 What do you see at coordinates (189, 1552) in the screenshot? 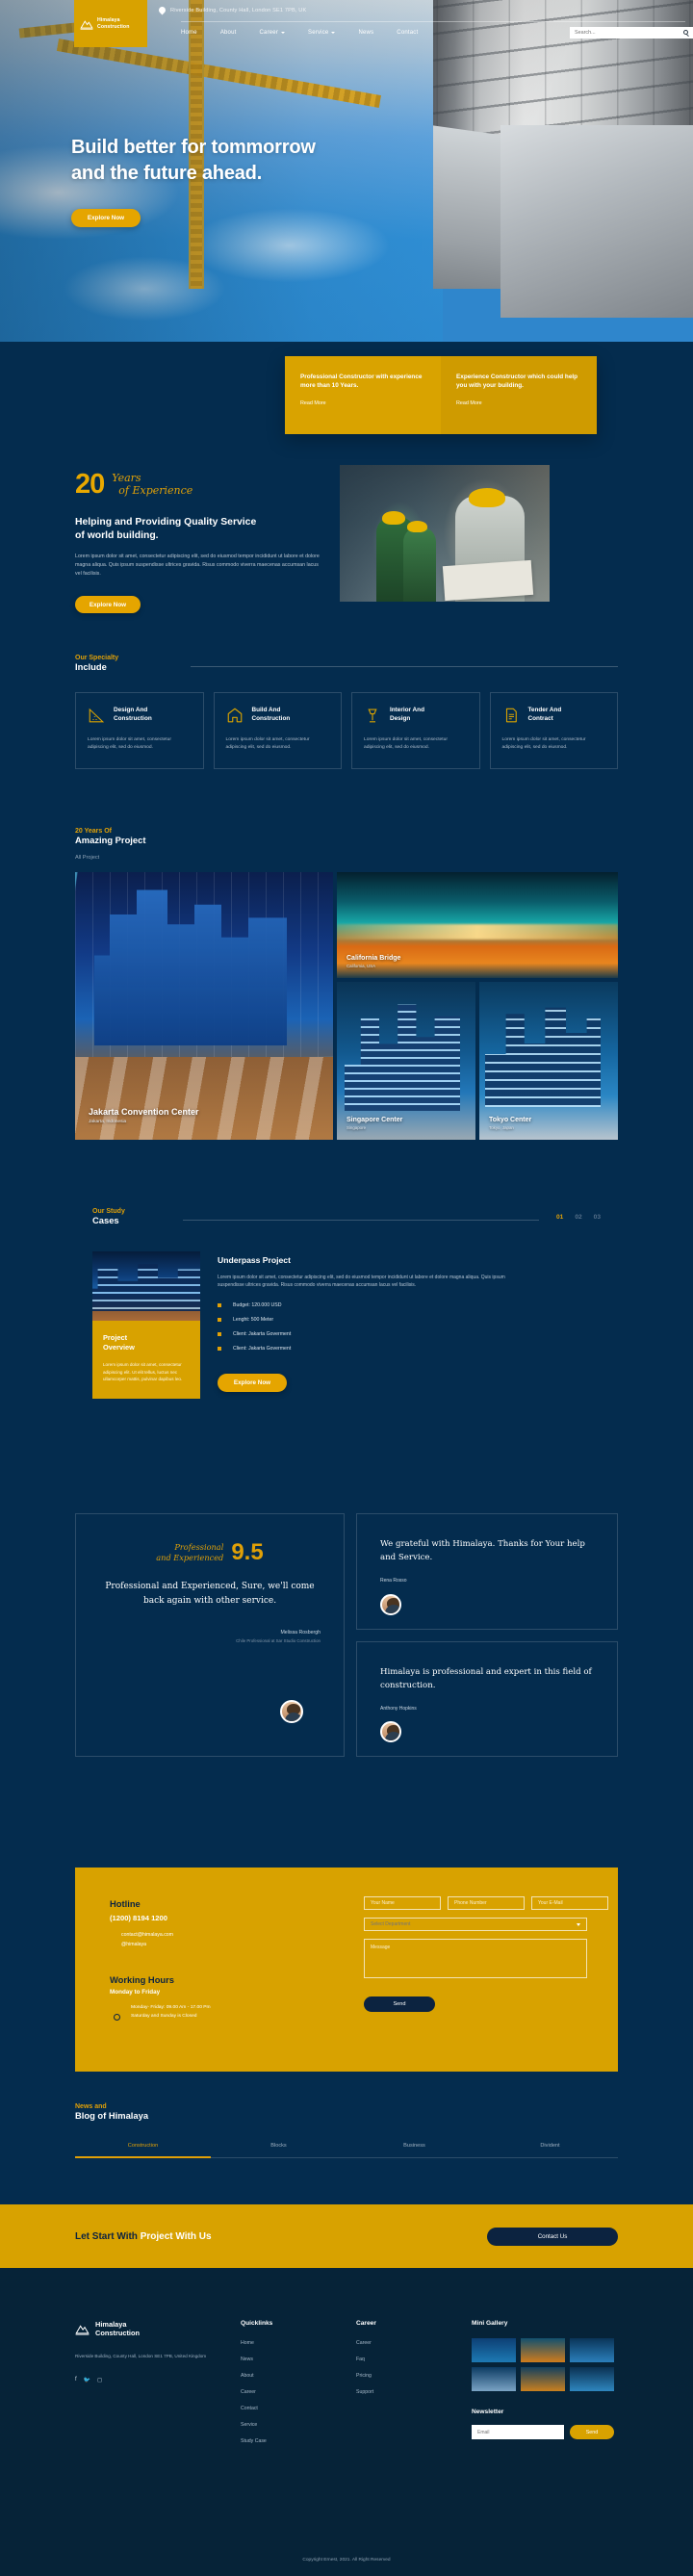
I see `testimonial-score-label: Professional and Experienced` at bounding box center [189, 1552].